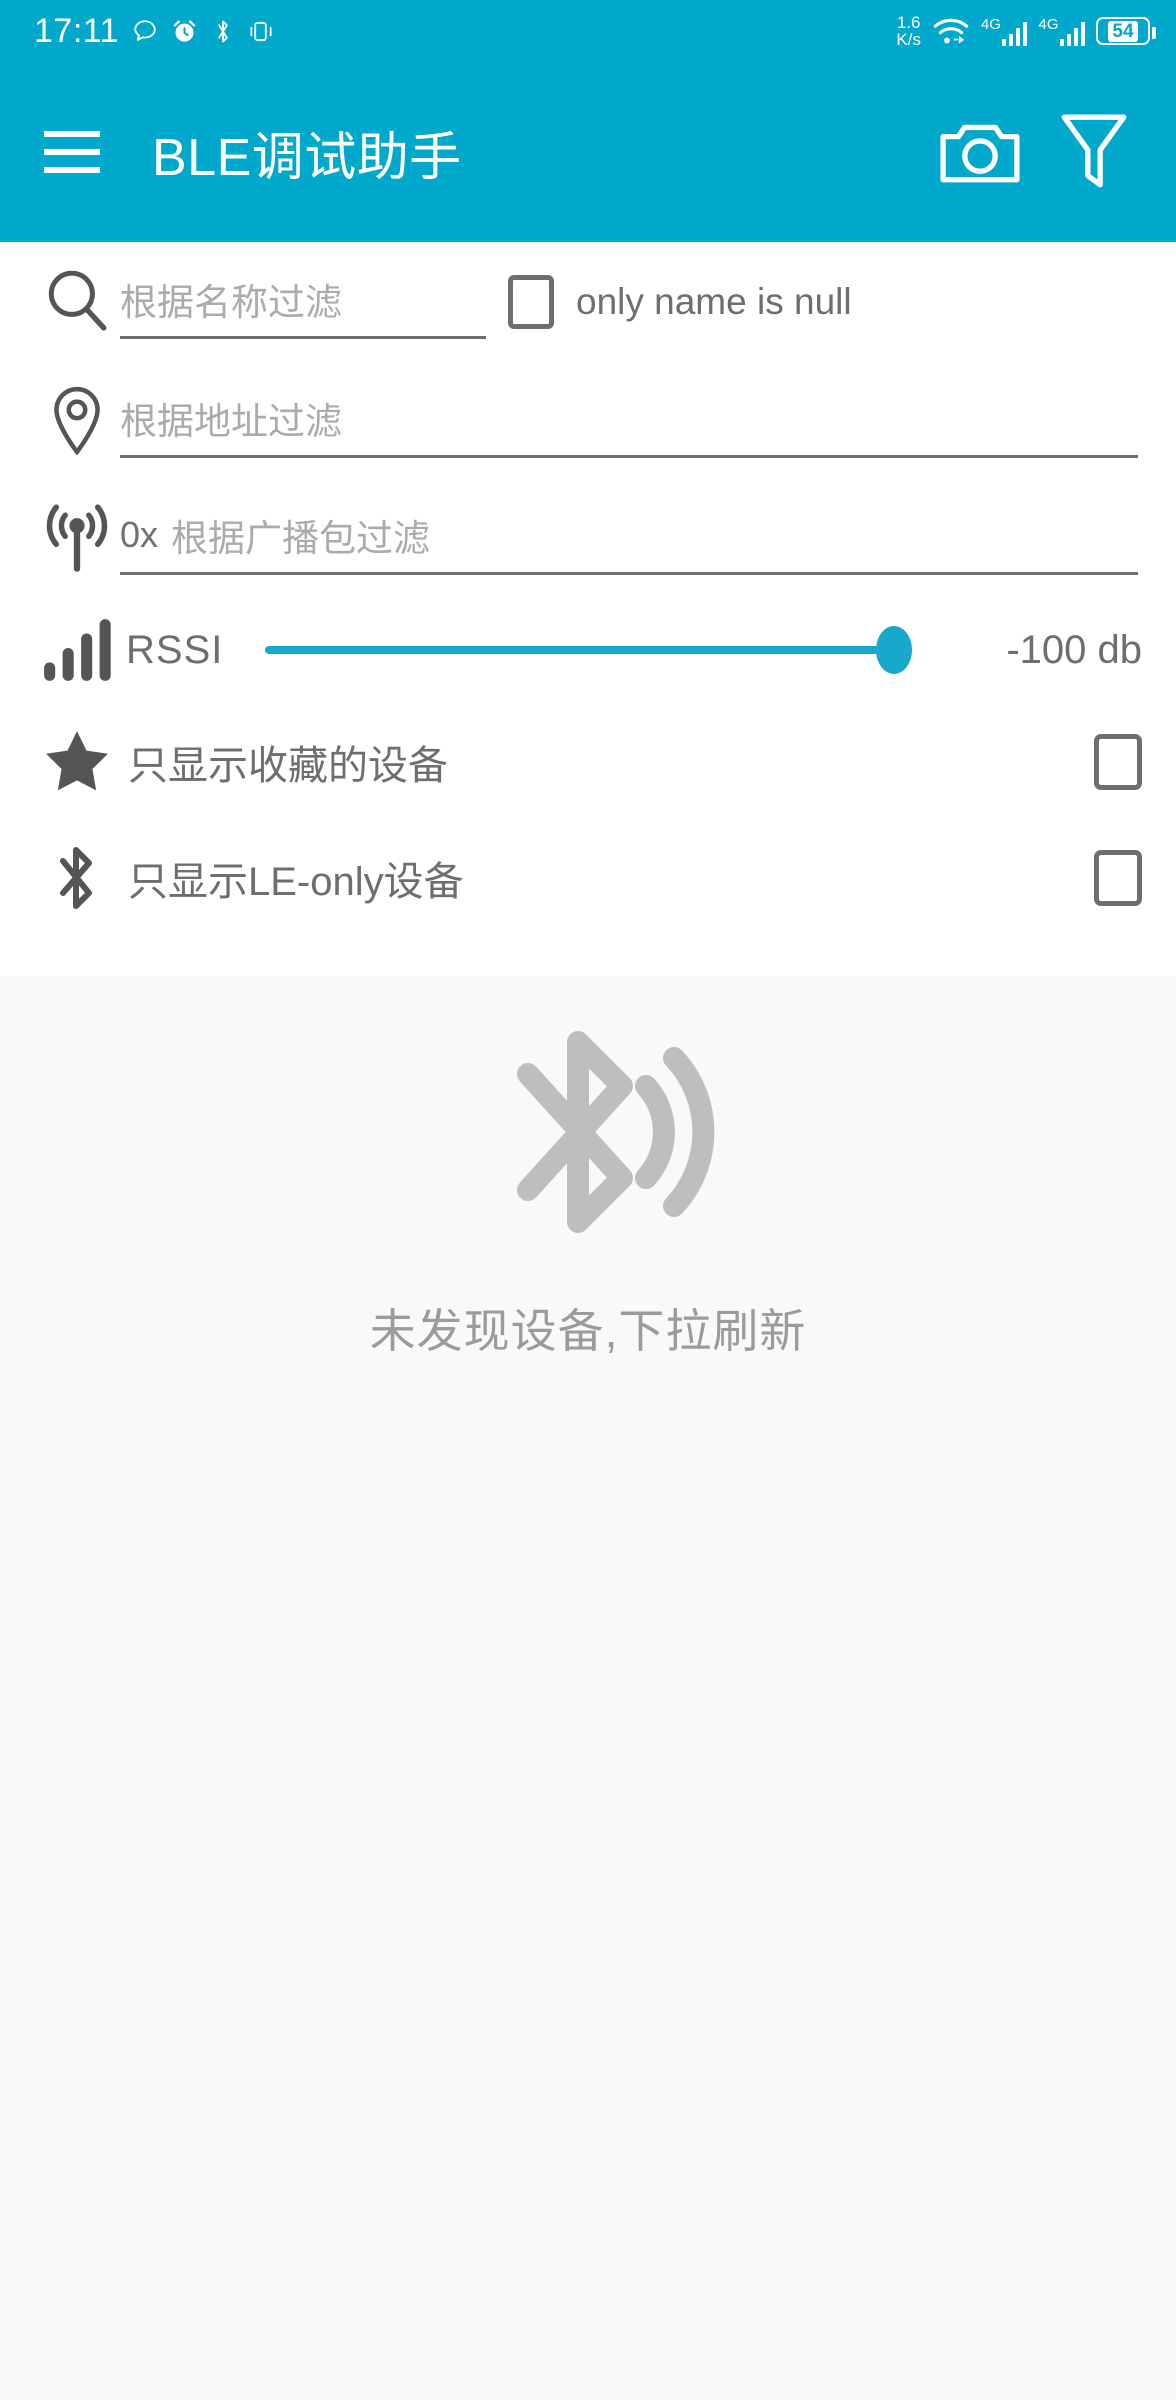  I want to click on network-rate-unit: K/s, so click(908, 39).